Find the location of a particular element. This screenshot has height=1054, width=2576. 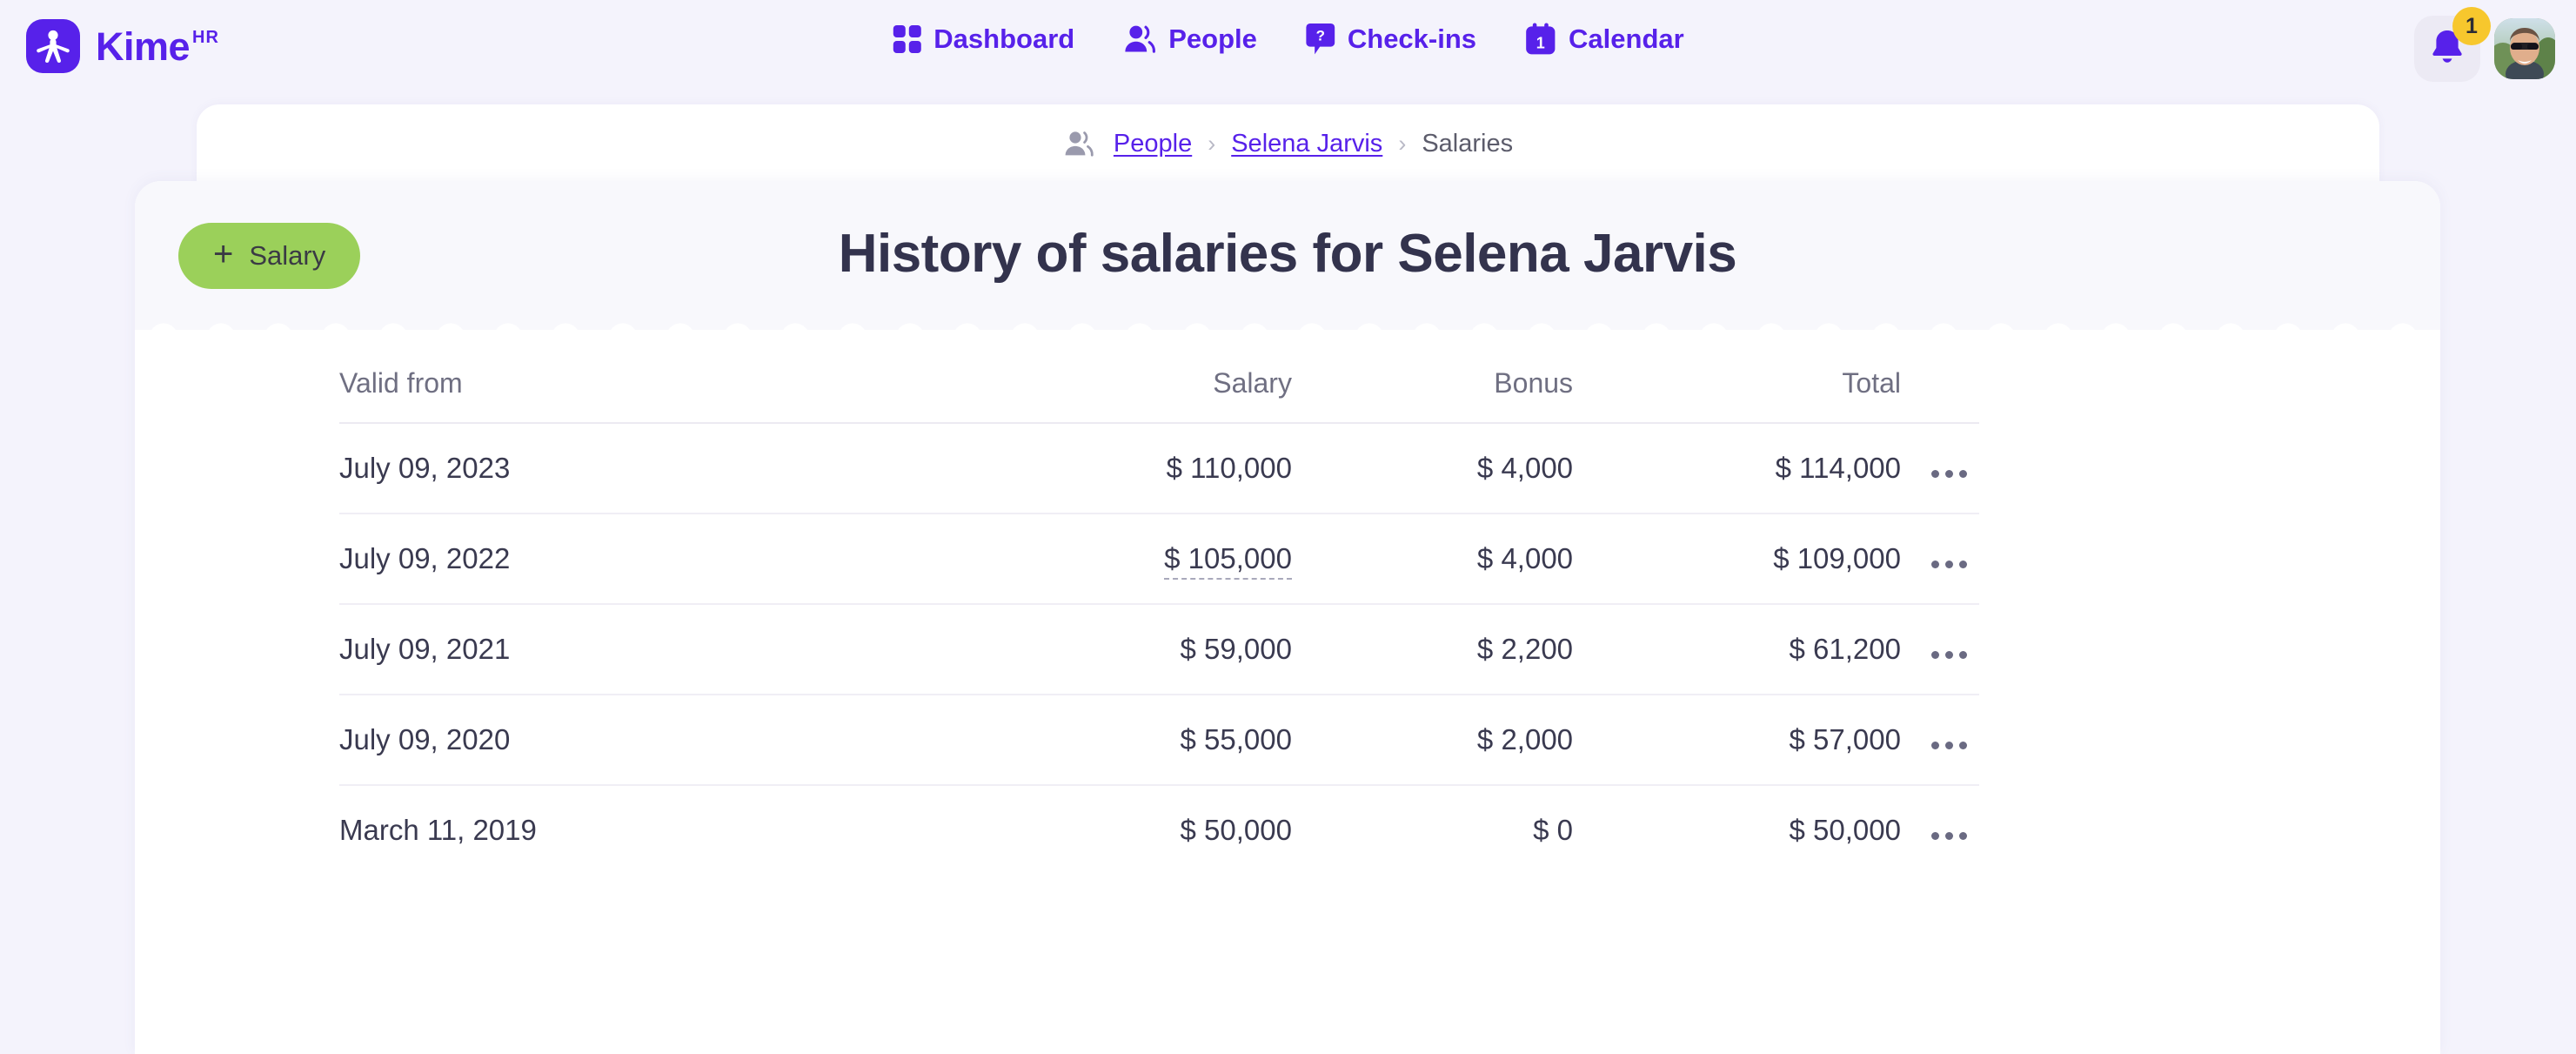

nav-item-calendar: 1 Calendar is located at coordinates (1604, 39).